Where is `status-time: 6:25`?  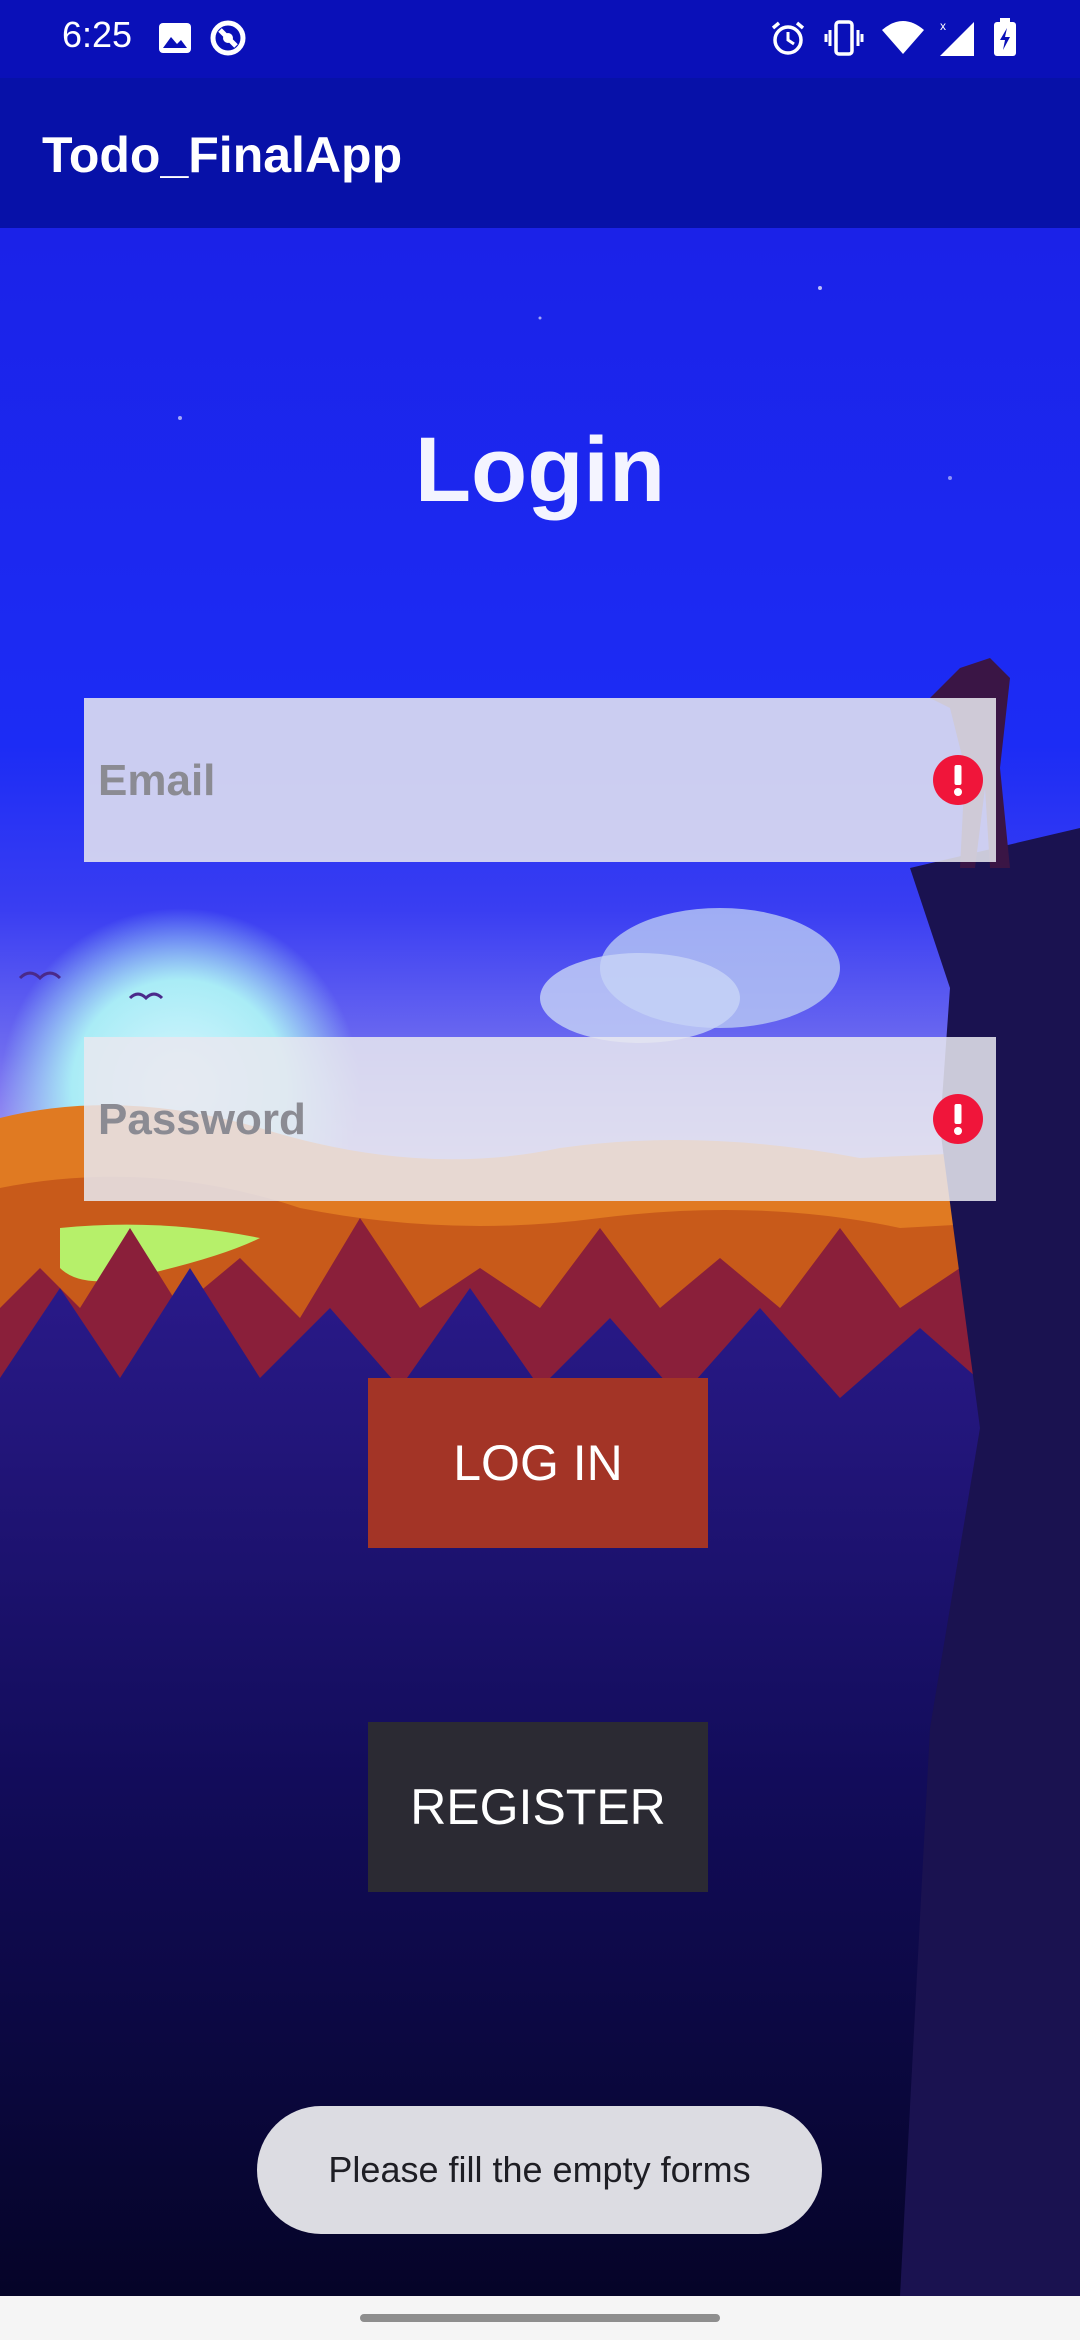 status-time: 6:25 is located at coordinates (97, 34).